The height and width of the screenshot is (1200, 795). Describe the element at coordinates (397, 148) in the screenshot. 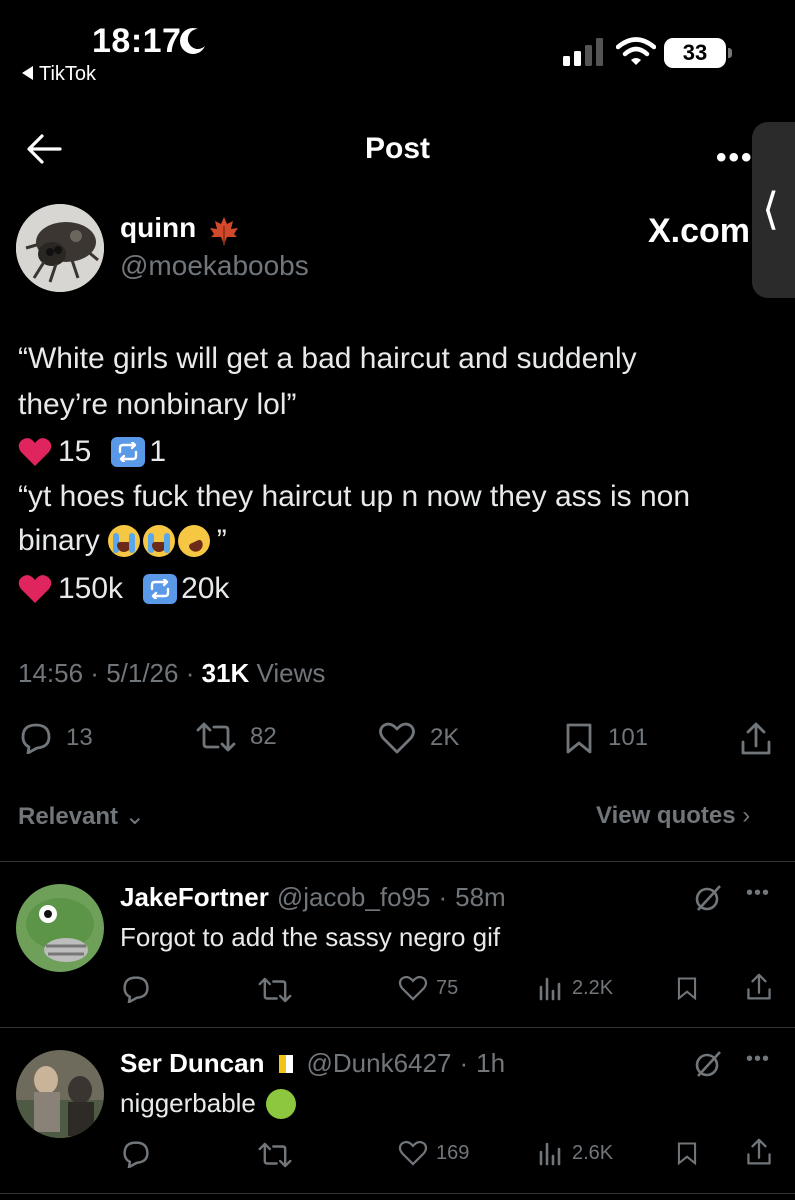

I see `page-title: Post` at that location.